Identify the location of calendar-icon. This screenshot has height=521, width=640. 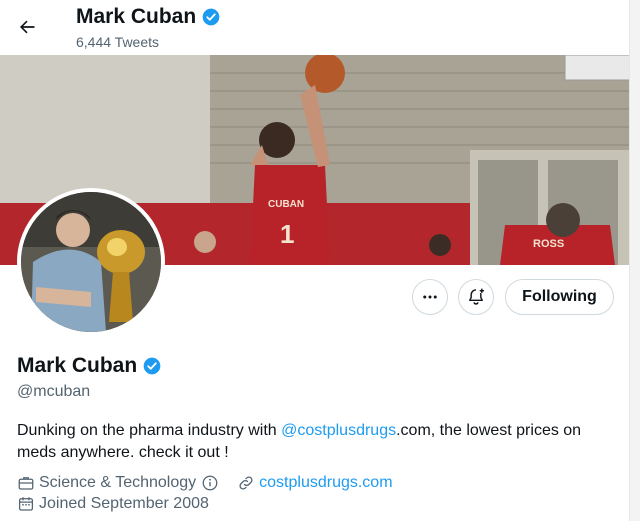
(26, 504).